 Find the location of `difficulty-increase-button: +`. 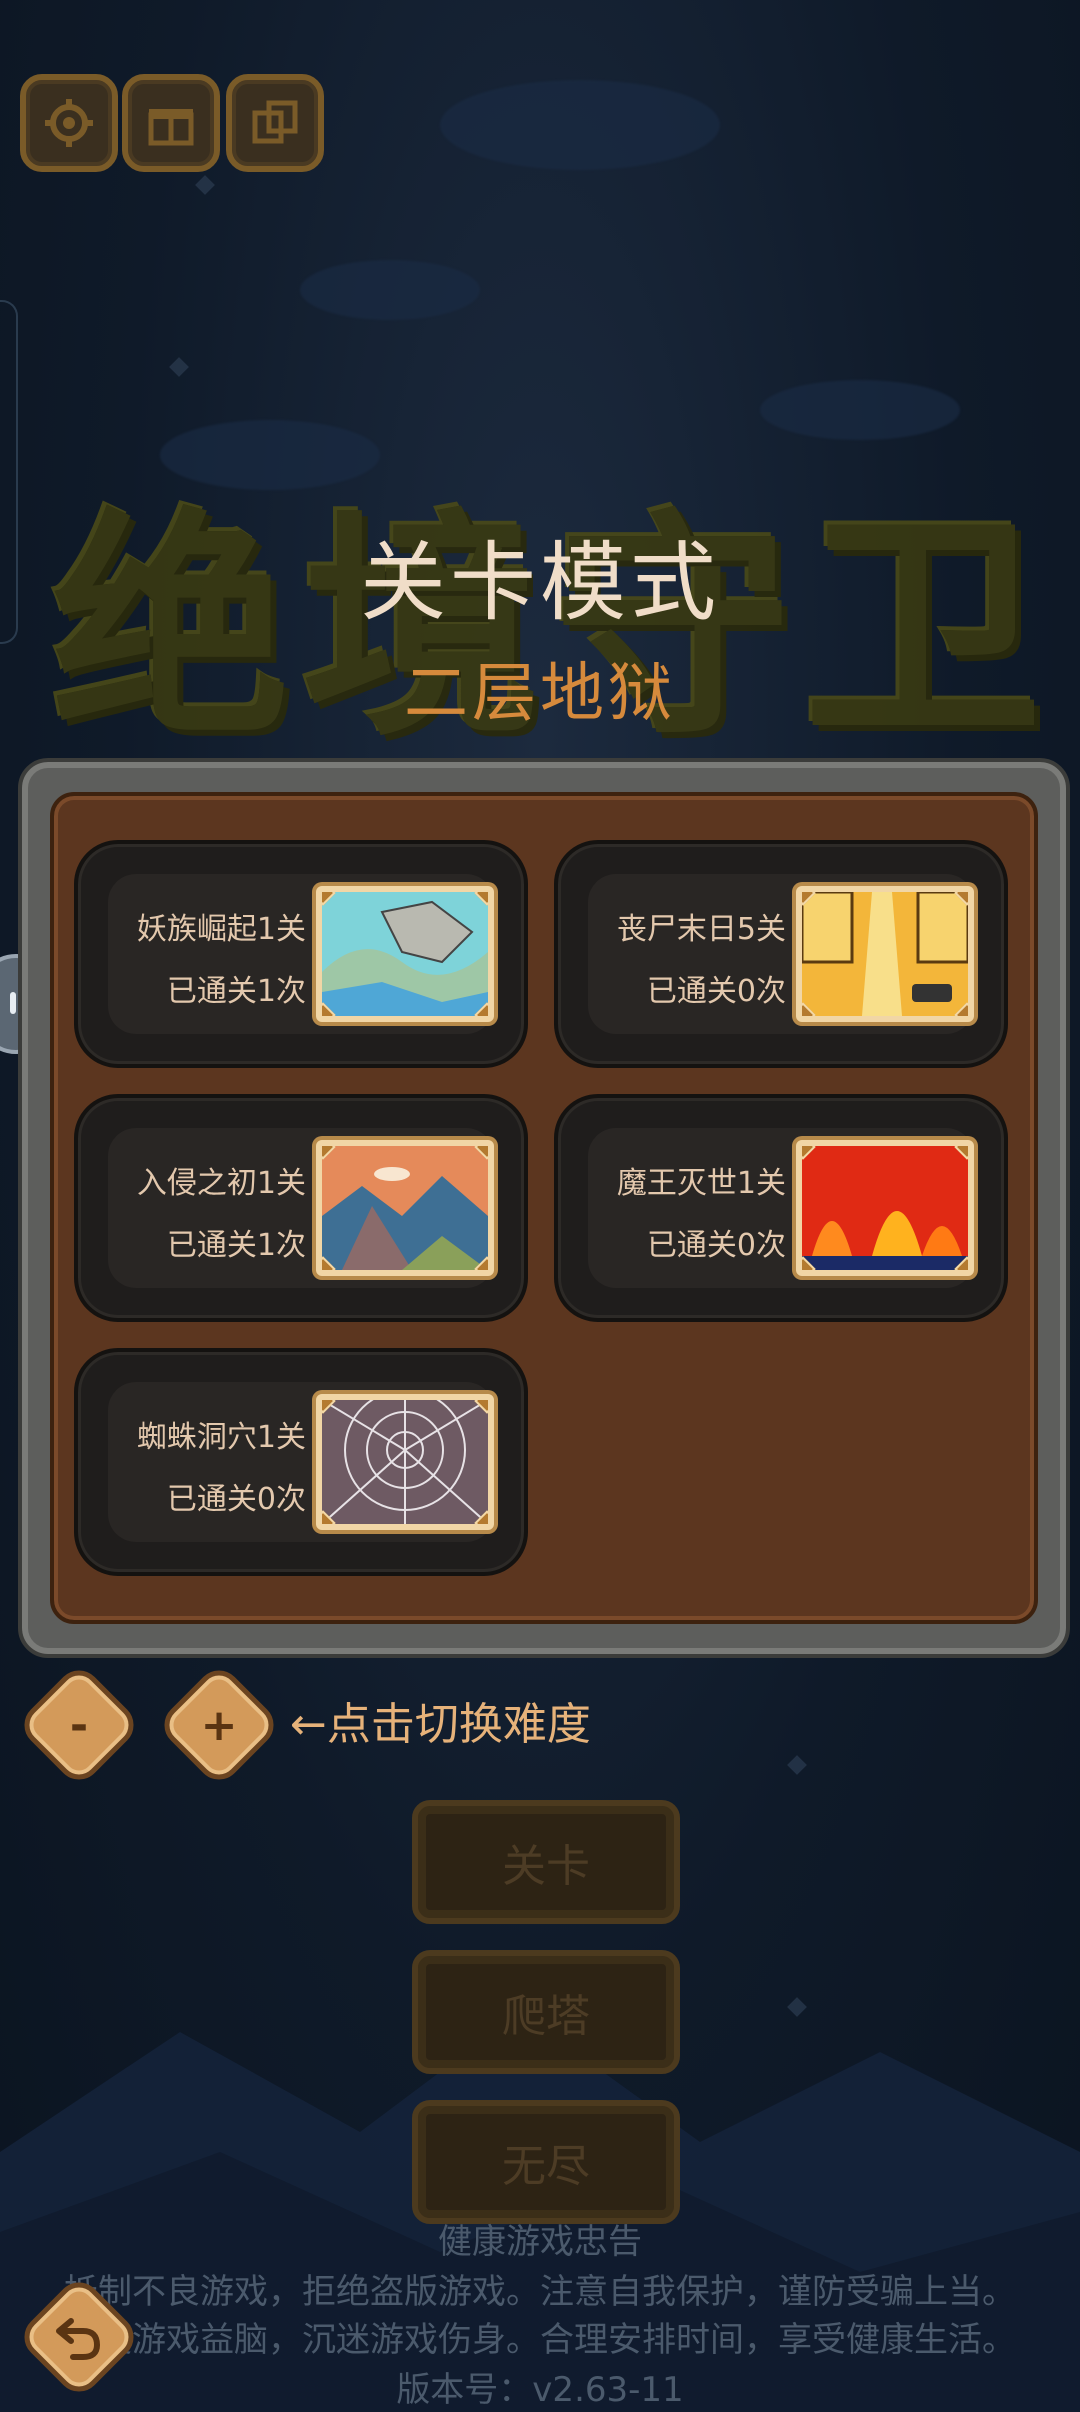

difficulty-increase-button: + is located at coordinates (219, 1725).